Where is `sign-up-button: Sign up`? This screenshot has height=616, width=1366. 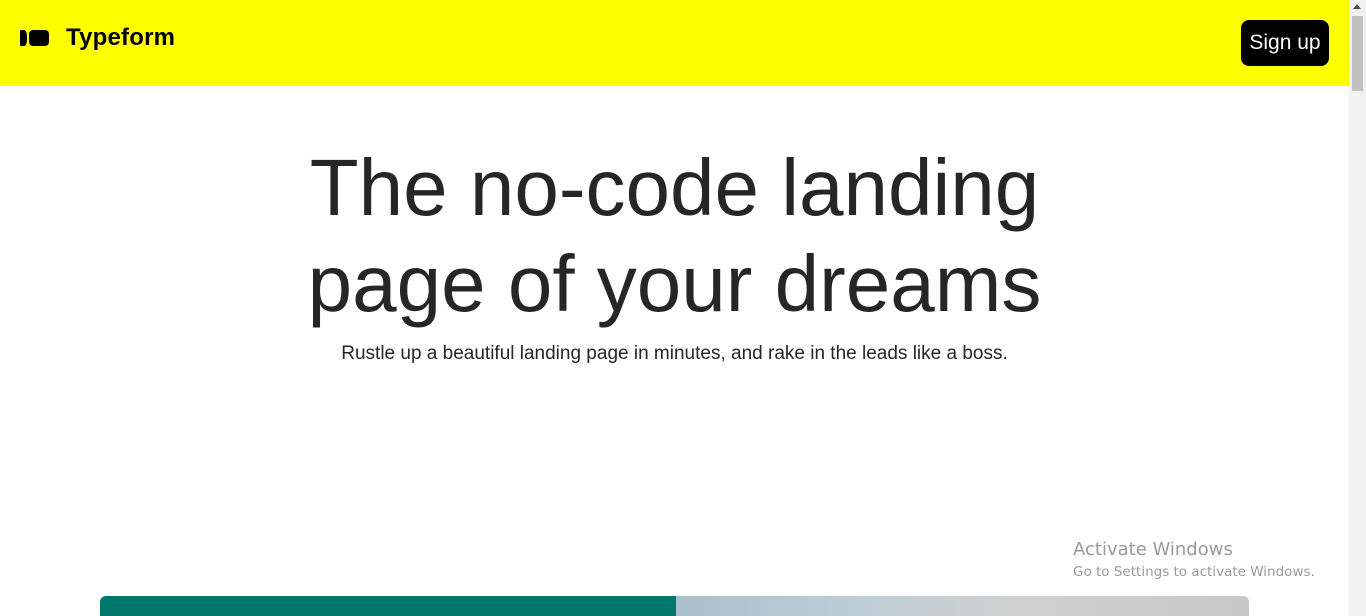 sign-up-button: Sign up is located at coordinates (1285, 43).